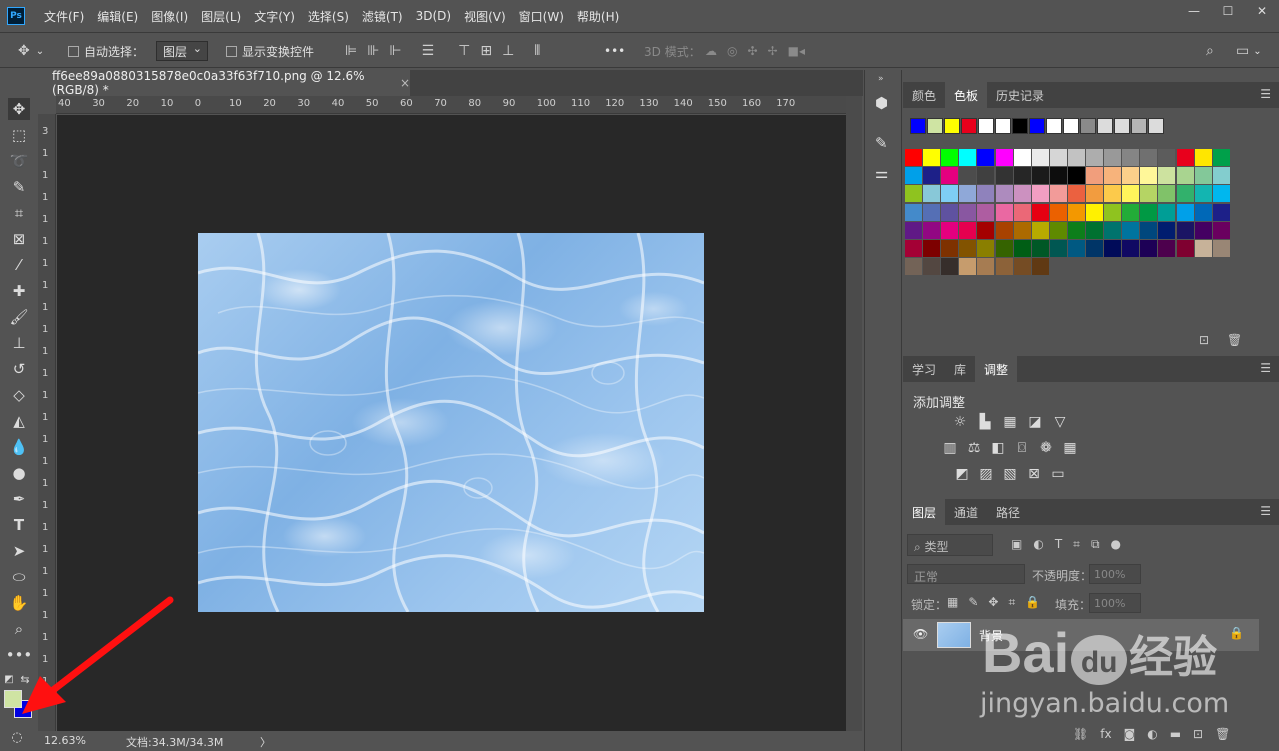 This screenshot has height=751, width=1279. I want to click on marquee-tool-icon: ⬚, so click(19, 135).